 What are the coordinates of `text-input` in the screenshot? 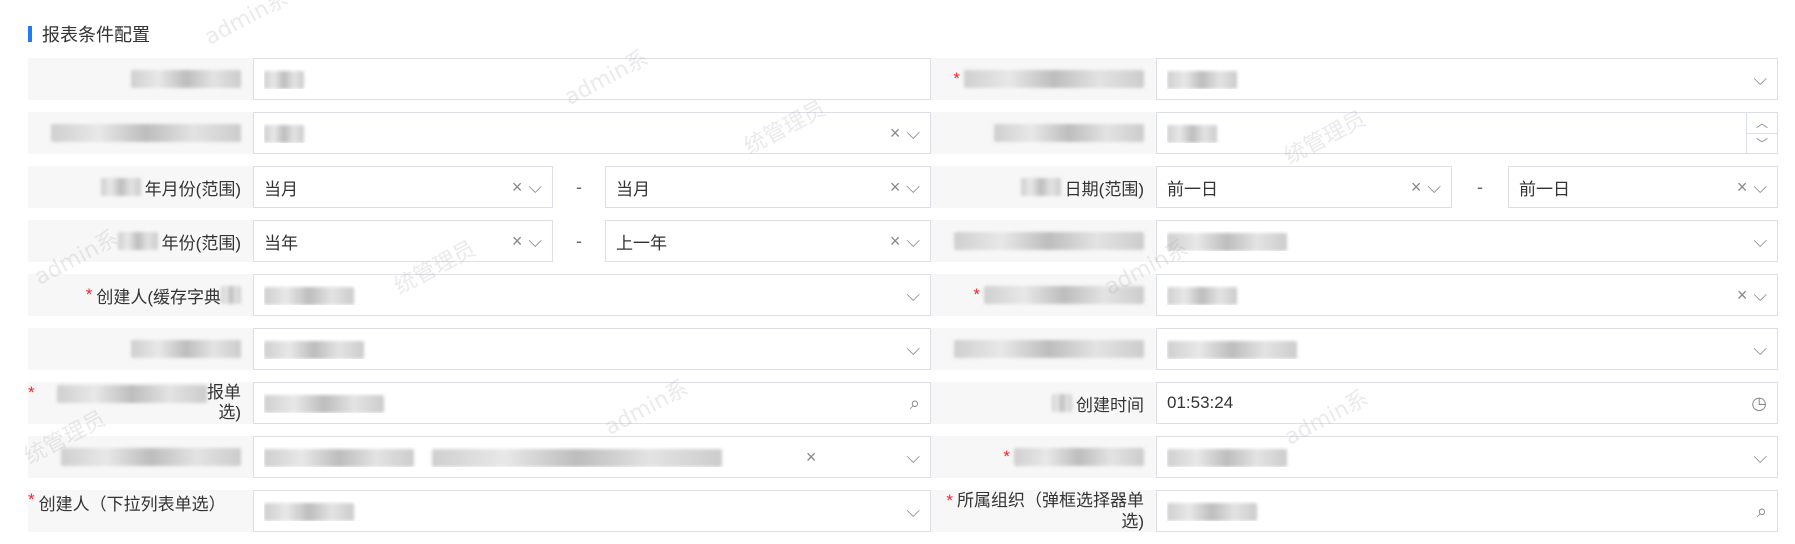 It's located at (592, 79).